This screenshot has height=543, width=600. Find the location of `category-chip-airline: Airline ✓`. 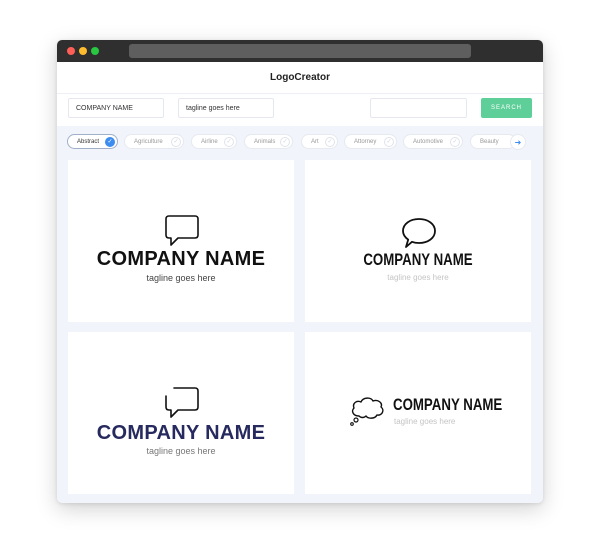

category-chip-airline: Airline ✓ is located at coordinates (214, 141).